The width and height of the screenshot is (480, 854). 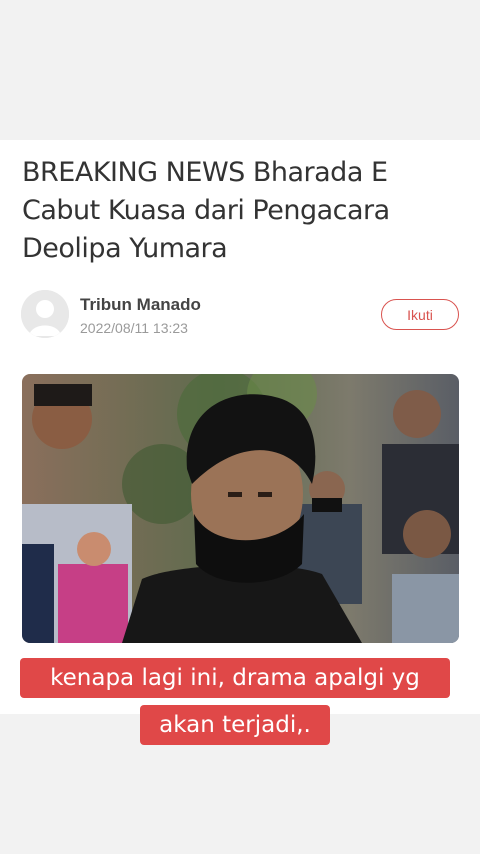 I want to click on caption-line-1: kenapa lagi ini, drama apalgi yg, so click(x=235, y=678).